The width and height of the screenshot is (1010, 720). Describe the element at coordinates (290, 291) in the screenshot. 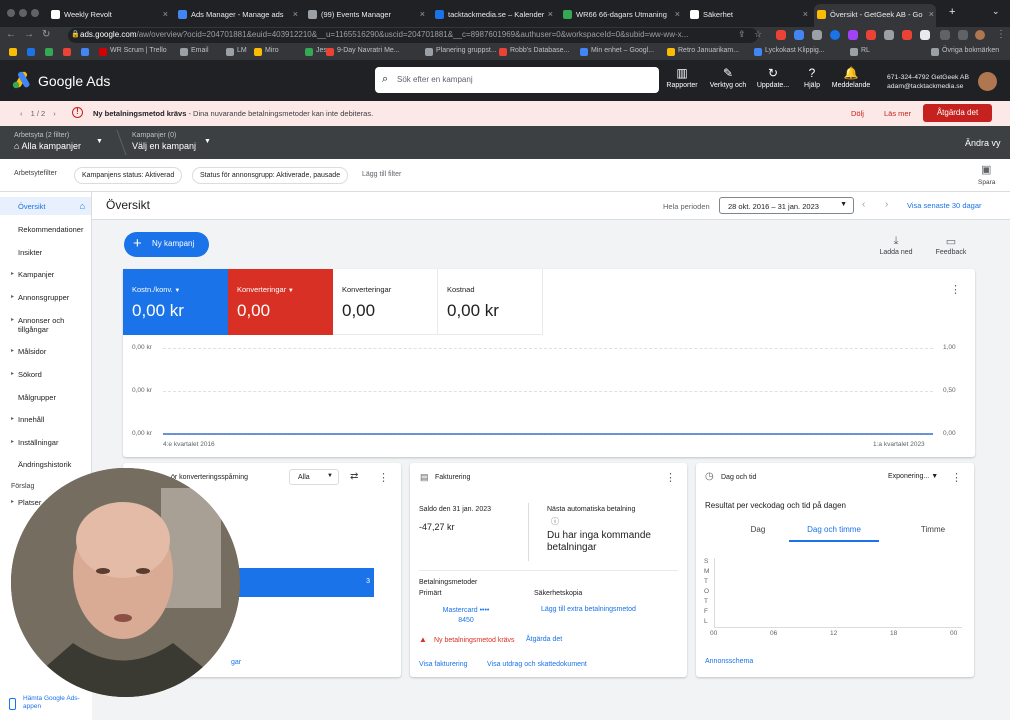

I see `chevron-down-icon: ▼` at that location.